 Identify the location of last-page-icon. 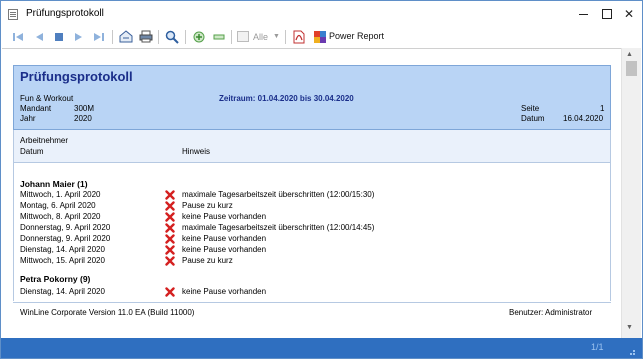
(99, 36).